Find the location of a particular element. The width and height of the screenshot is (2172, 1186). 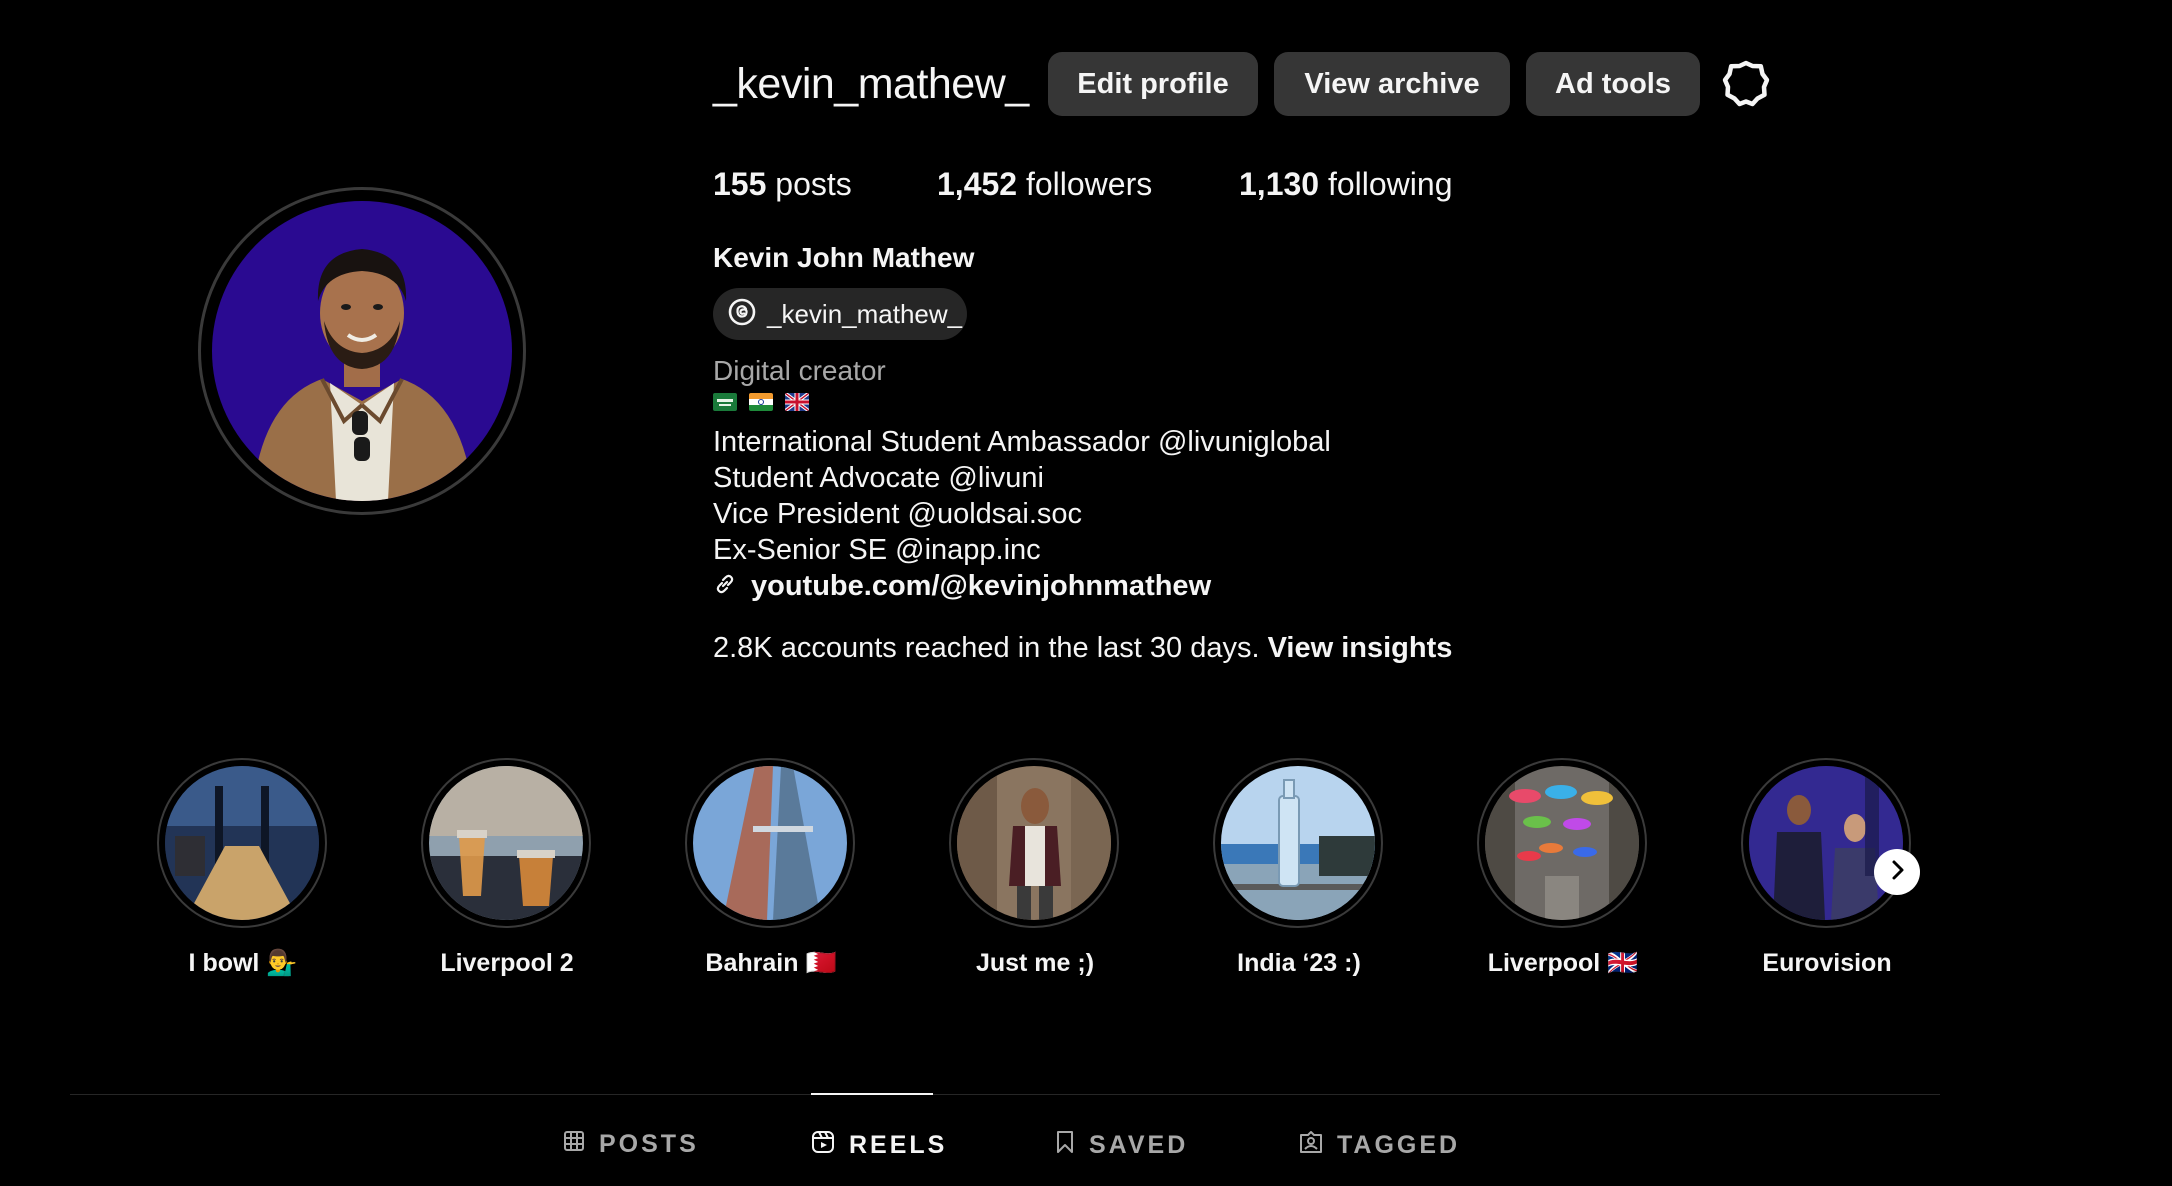

highlight-label: Just me ;) is located at coordinates (1035, 963).